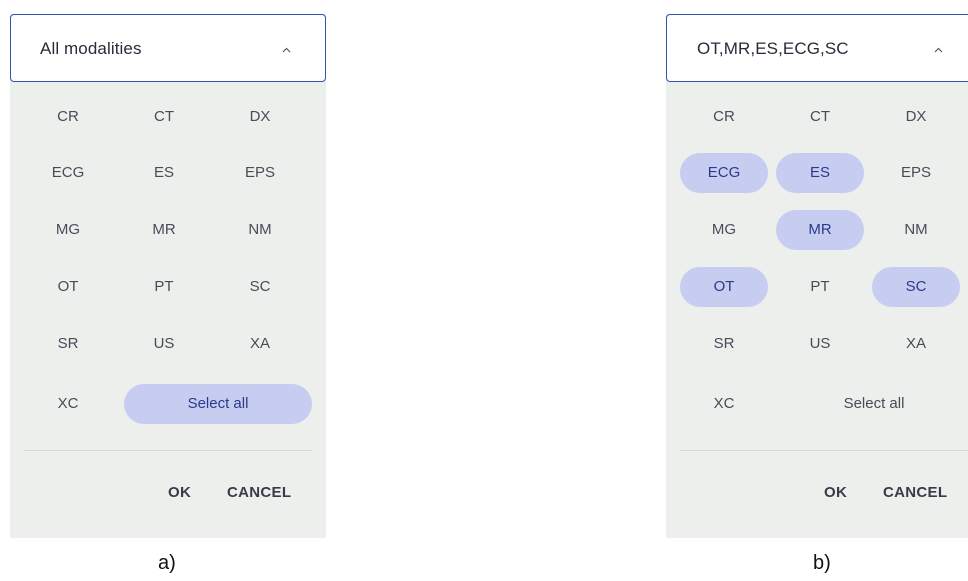 The height and width of the screenshot is (581, 968). What do you see at coordinates (91, 48) in the screenshot?
I see `modality-select-value: All modalities` at bounding box center [91, 48].